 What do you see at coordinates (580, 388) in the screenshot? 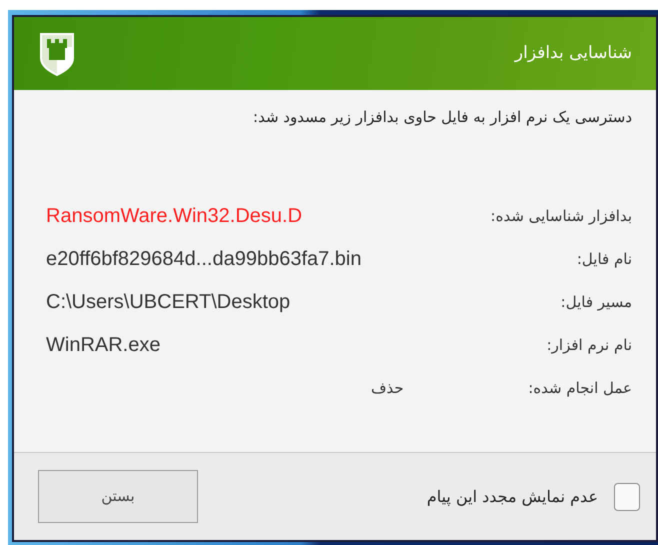
I see `field-label: عمل انجام شده:` at bounding box center [580, 388].